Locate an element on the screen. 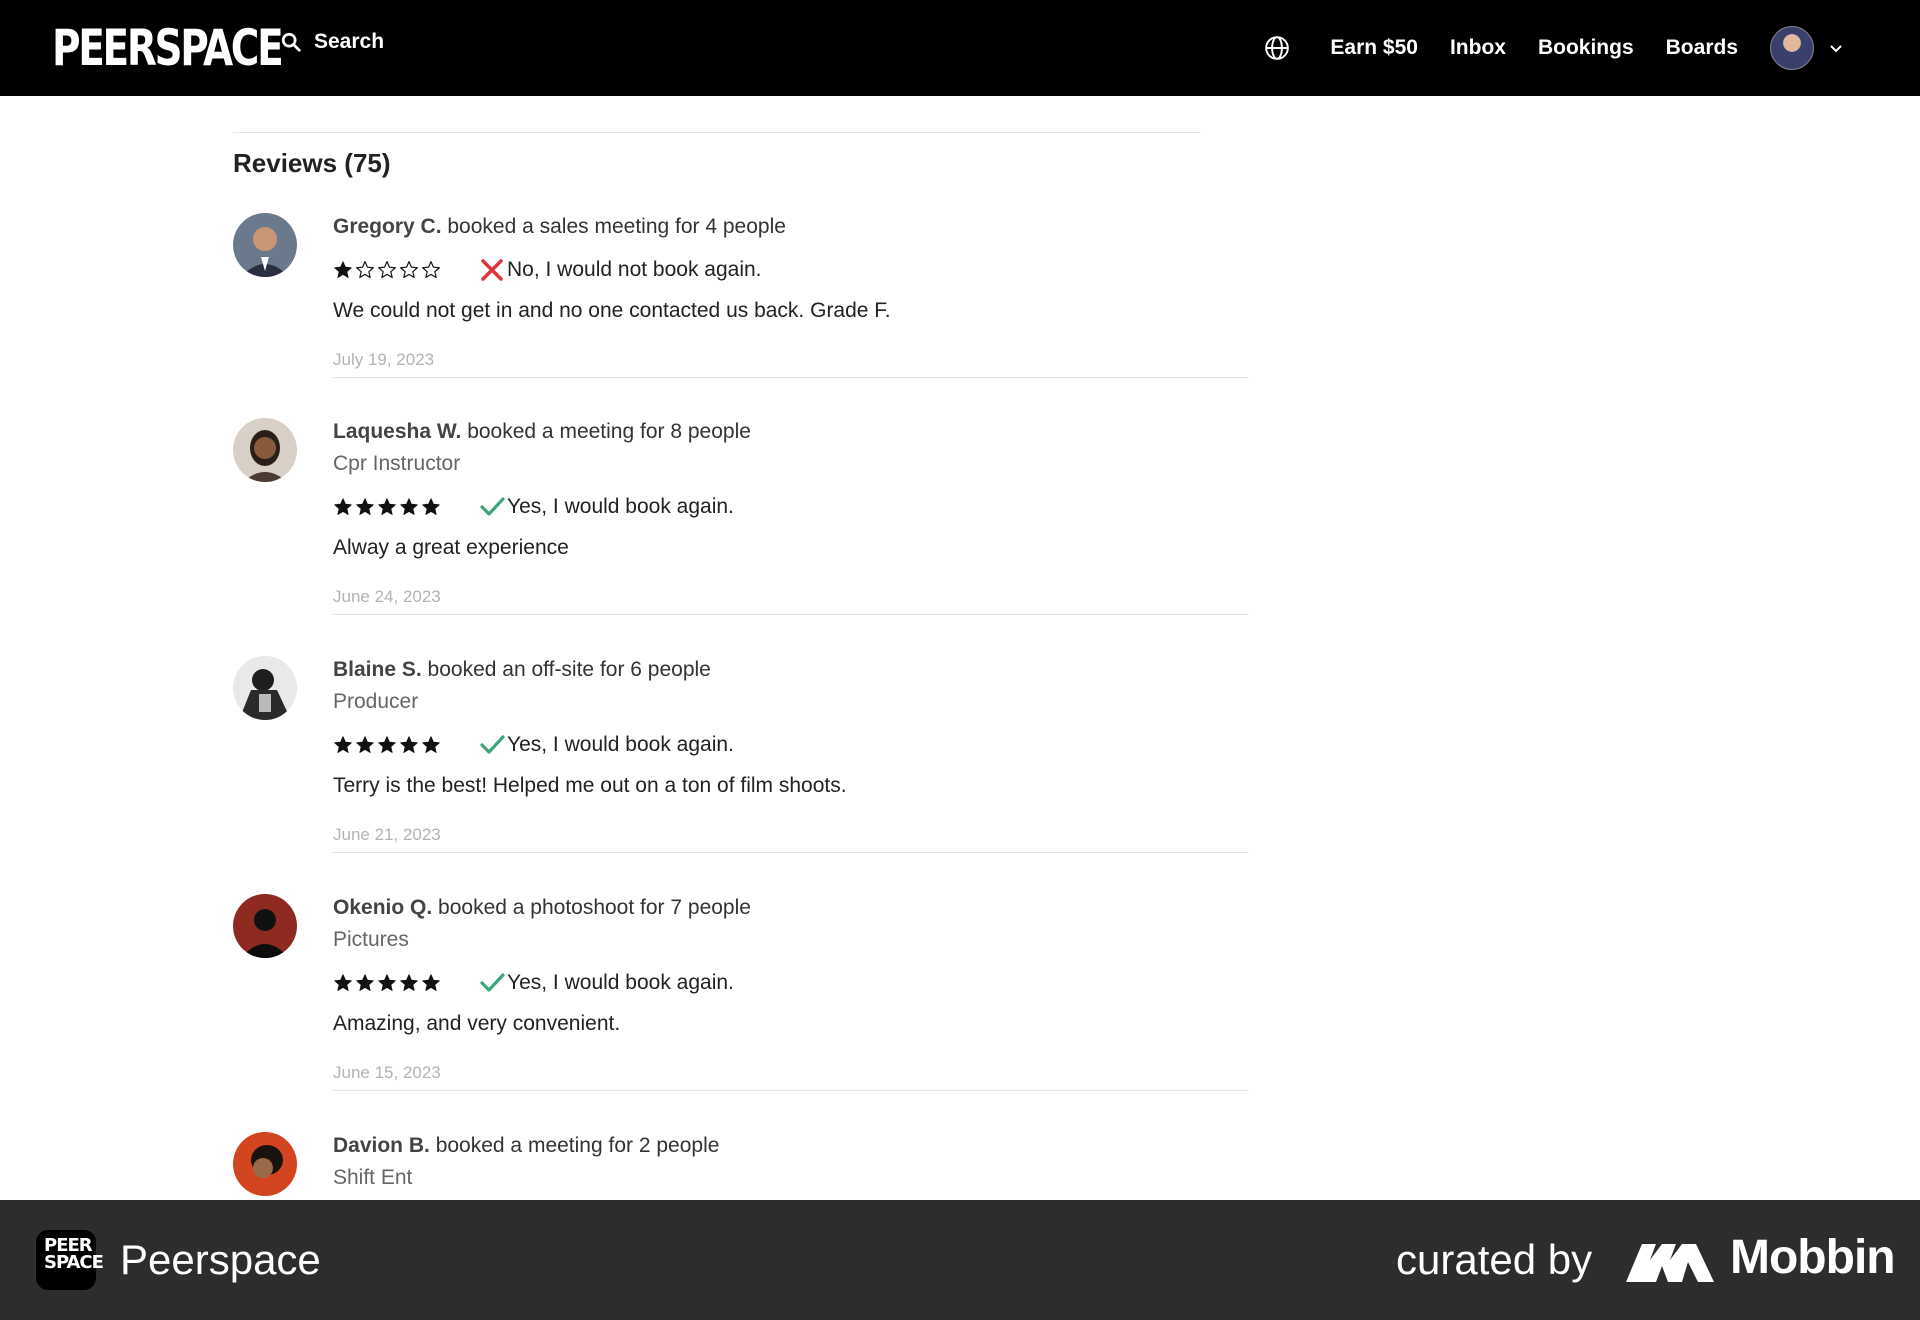 The width and height of the screenshot is (1920, 1320). app-logo: PEER SPACE is located at coordinates (70, 1260).